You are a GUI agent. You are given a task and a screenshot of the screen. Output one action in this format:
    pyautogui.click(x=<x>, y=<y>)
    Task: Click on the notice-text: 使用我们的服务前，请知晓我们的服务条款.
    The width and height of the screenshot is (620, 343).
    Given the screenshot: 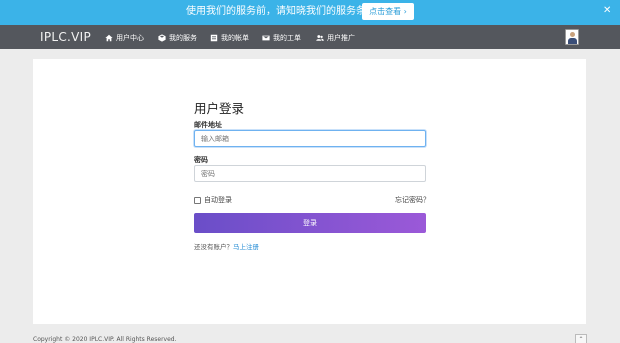 What is the action you would take?
    pyautogui.click(x=283, y=11)
    